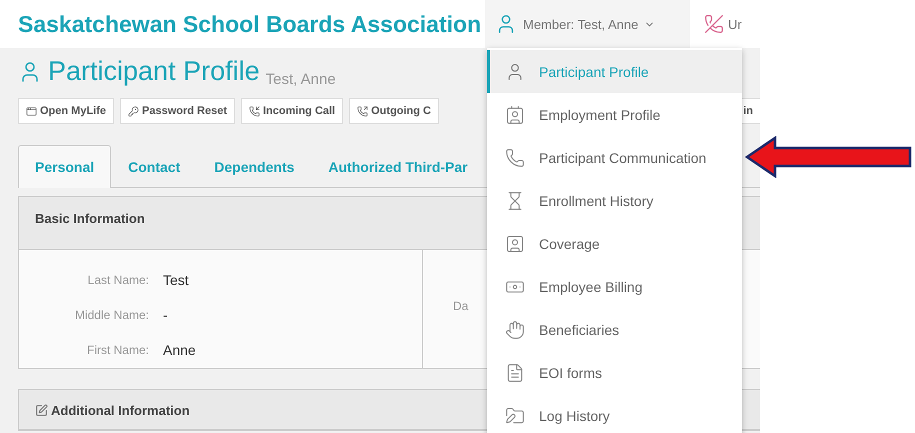 Image resolution: width=915 pixels, height=433 pixels. What do you see at coordinates (112, 410) in the screenshot?
I see `panel-title: Additional Information` at bounding box center [112, 410].